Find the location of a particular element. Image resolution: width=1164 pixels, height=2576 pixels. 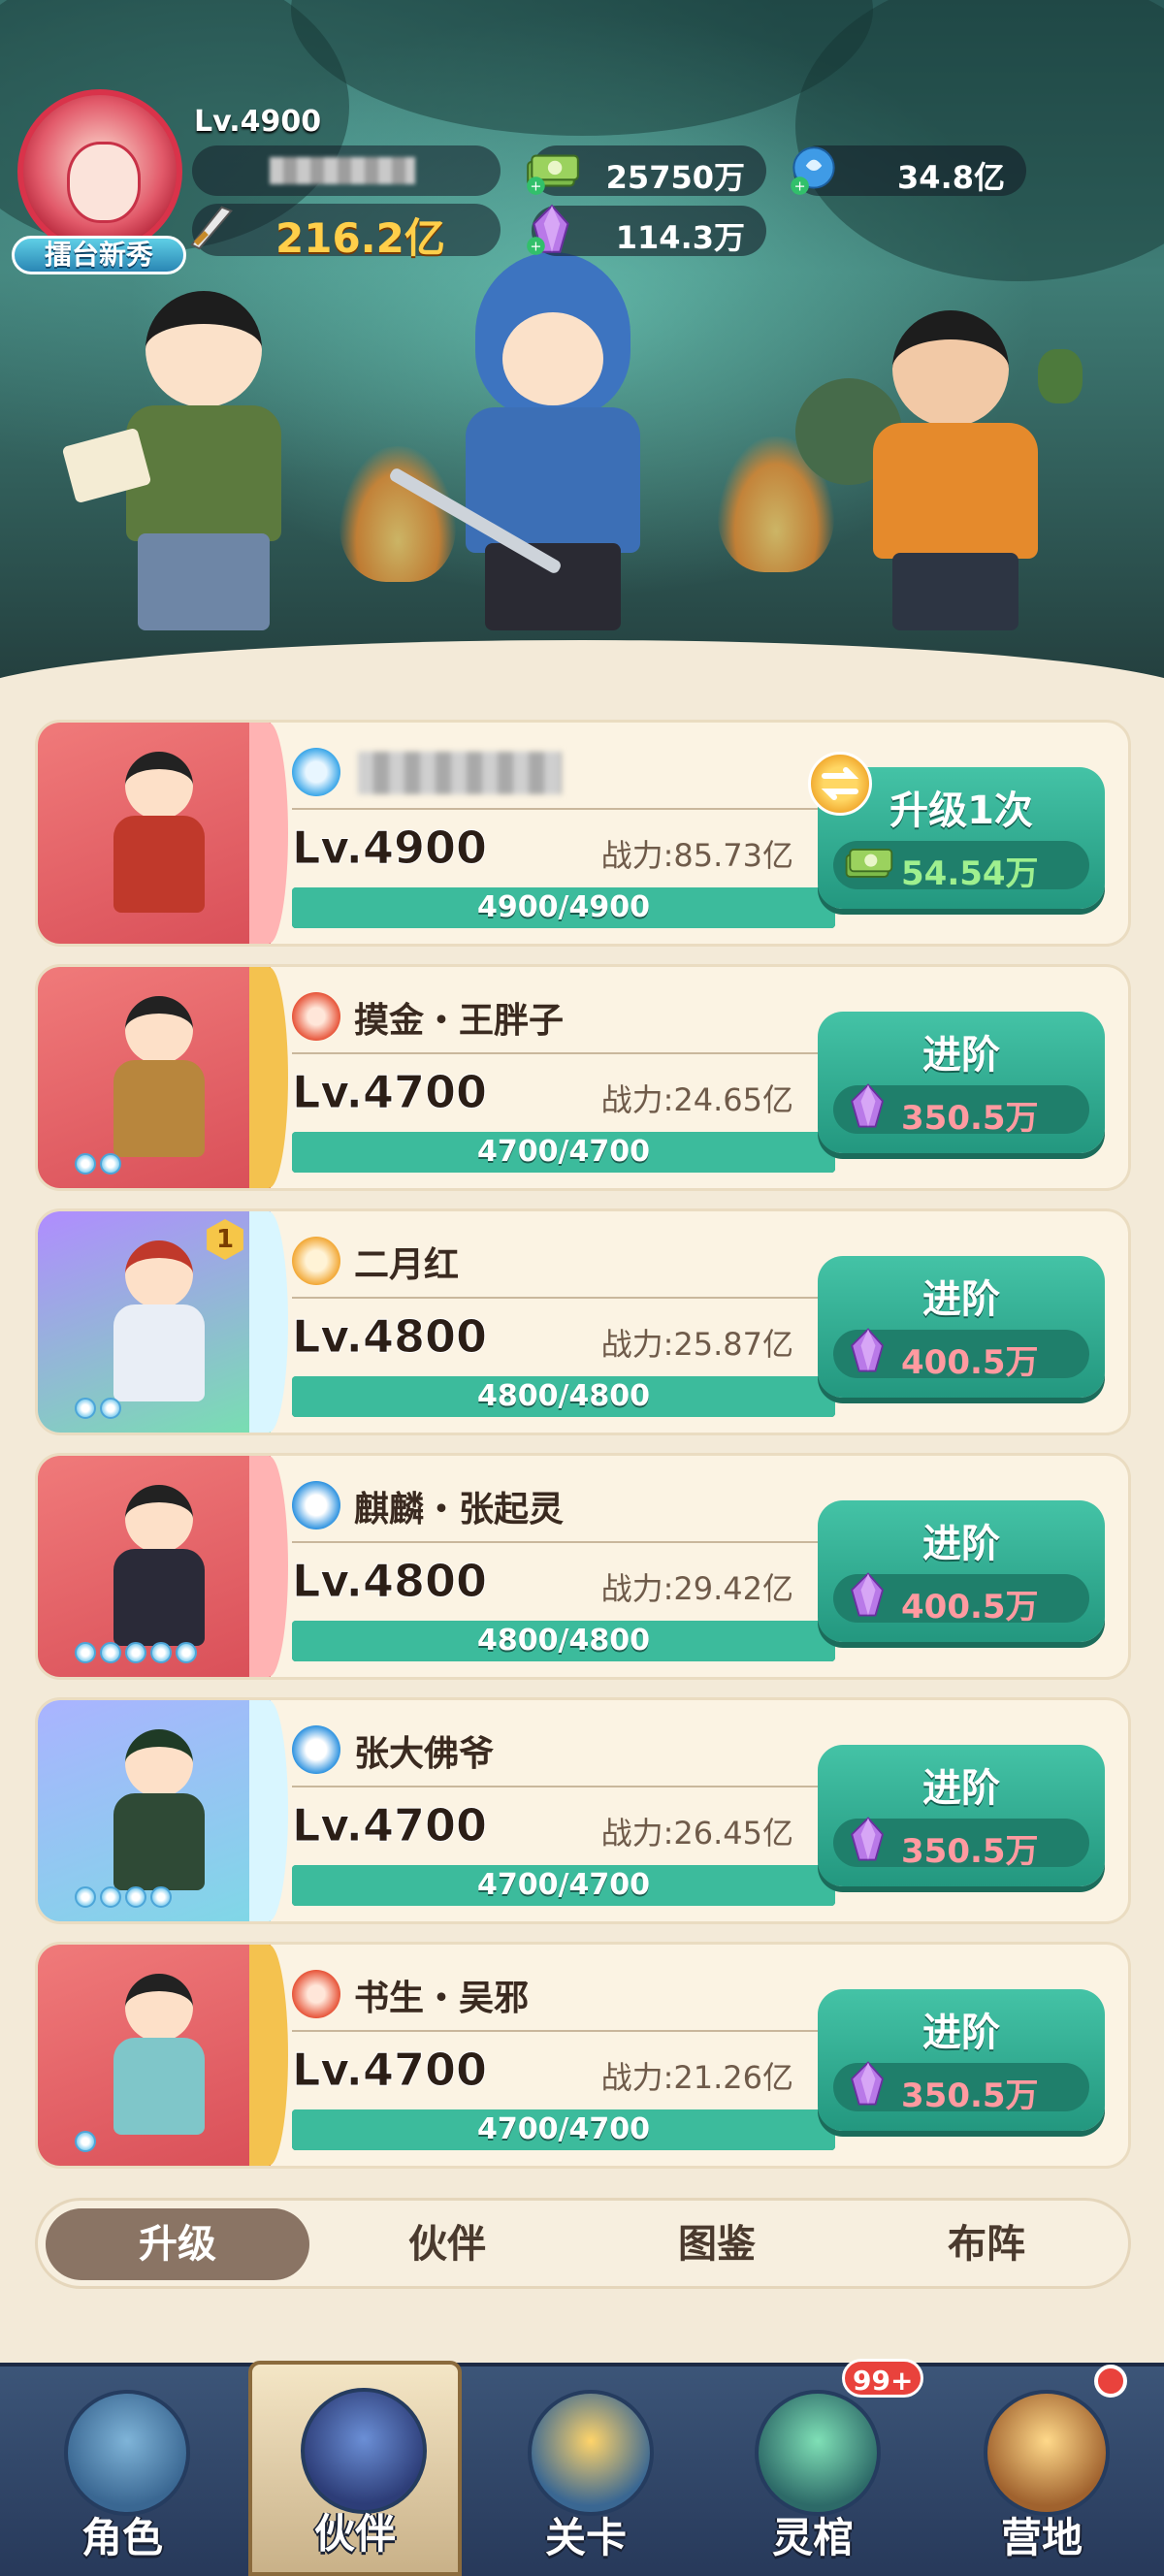

partner-icon is located at coordinates (364, 2451).